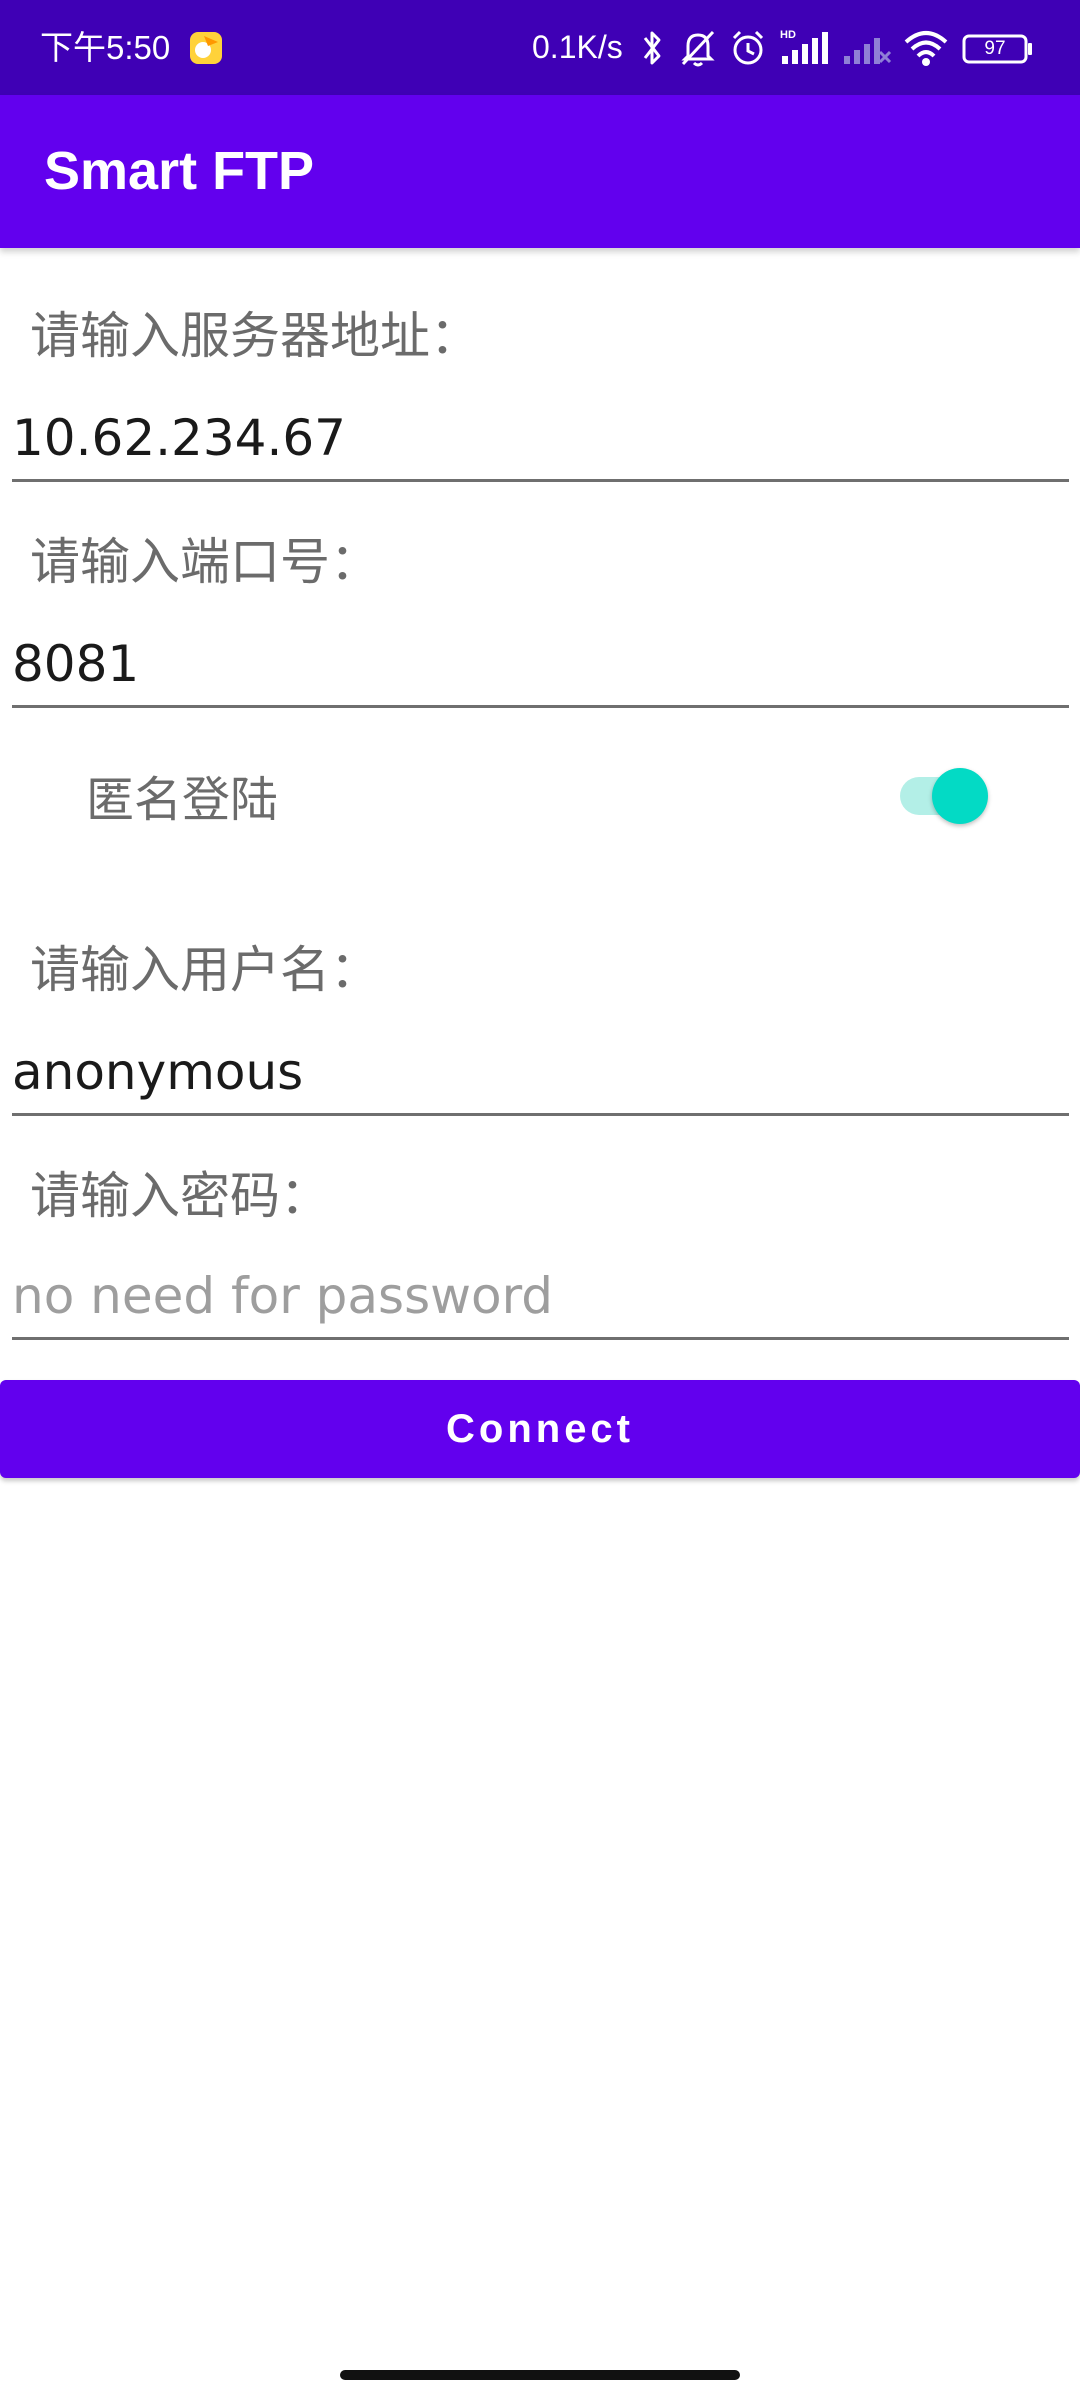 The height and width of the screenshot is (2400, 1080). What do you see at coordinates (540, 1429) in the screenshot?
I see `connect-button: Connect` at bounding box center [540, 1429].